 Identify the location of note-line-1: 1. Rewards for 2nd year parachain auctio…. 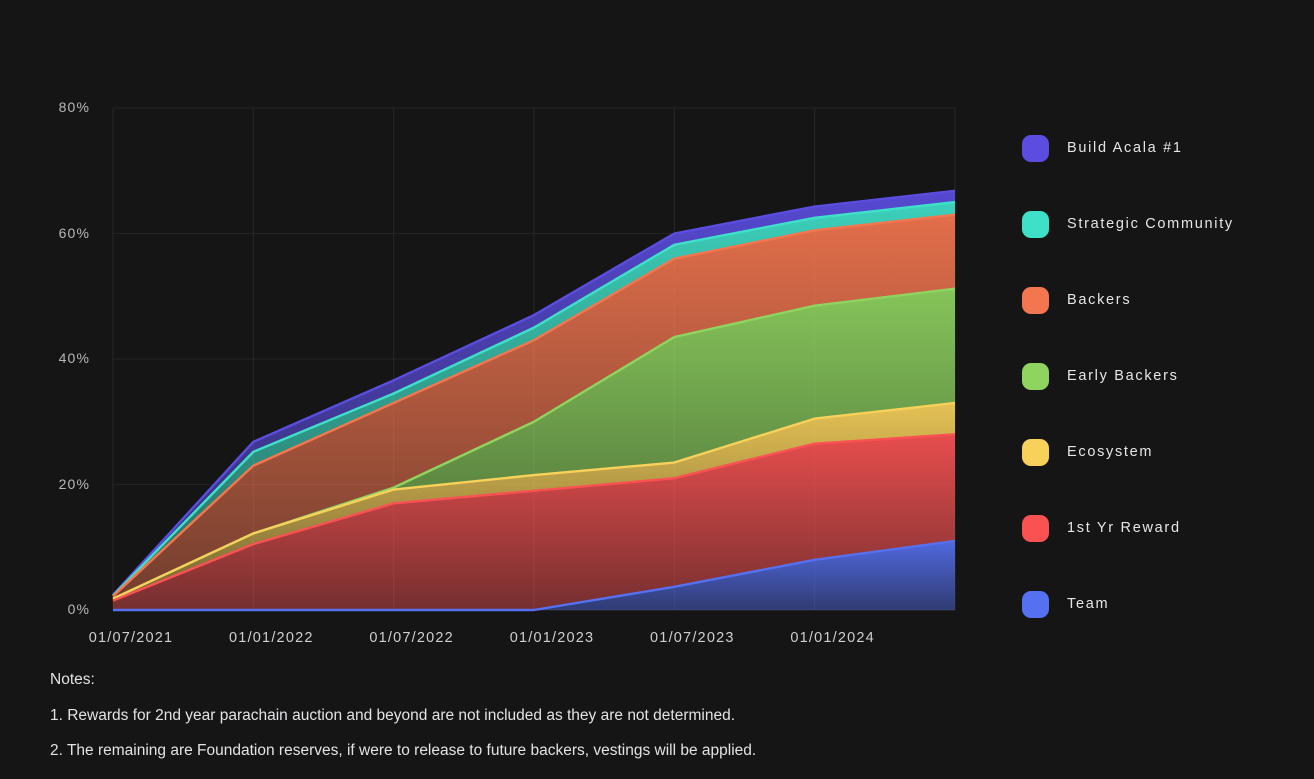
(393, 715).